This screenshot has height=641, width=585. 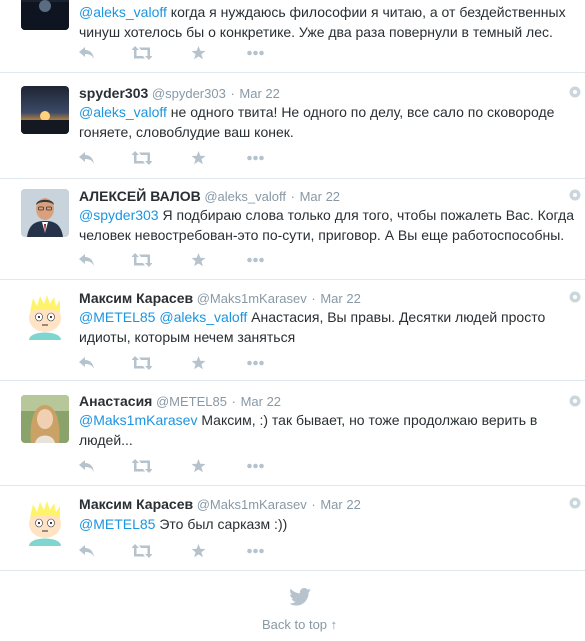 I want to click on man-portrait-avatar, so click(x=45, y=213).